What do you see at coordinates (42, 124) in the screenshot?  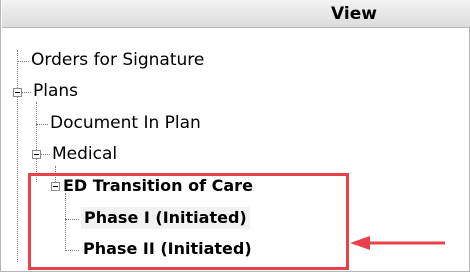 I see `tree-guide-document` at bounding box center [42, 124].